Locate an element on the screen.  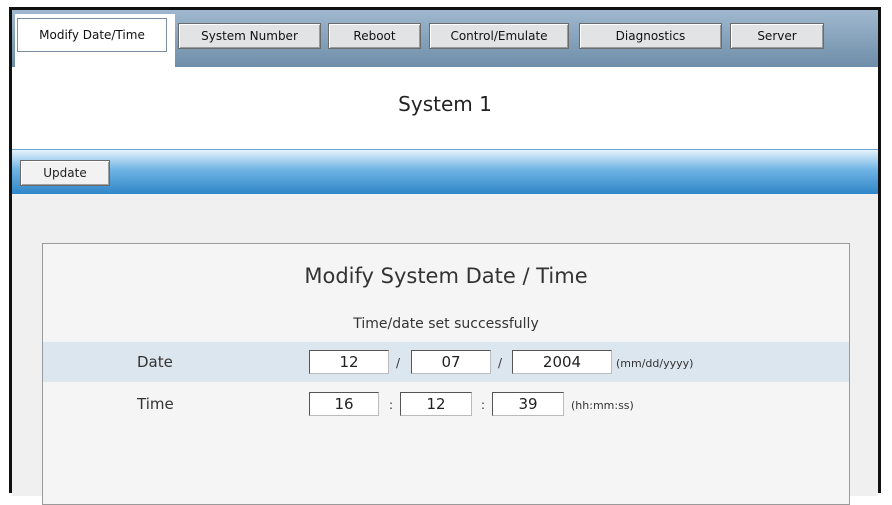
date-label: Date is located at coordinates (155, 362).